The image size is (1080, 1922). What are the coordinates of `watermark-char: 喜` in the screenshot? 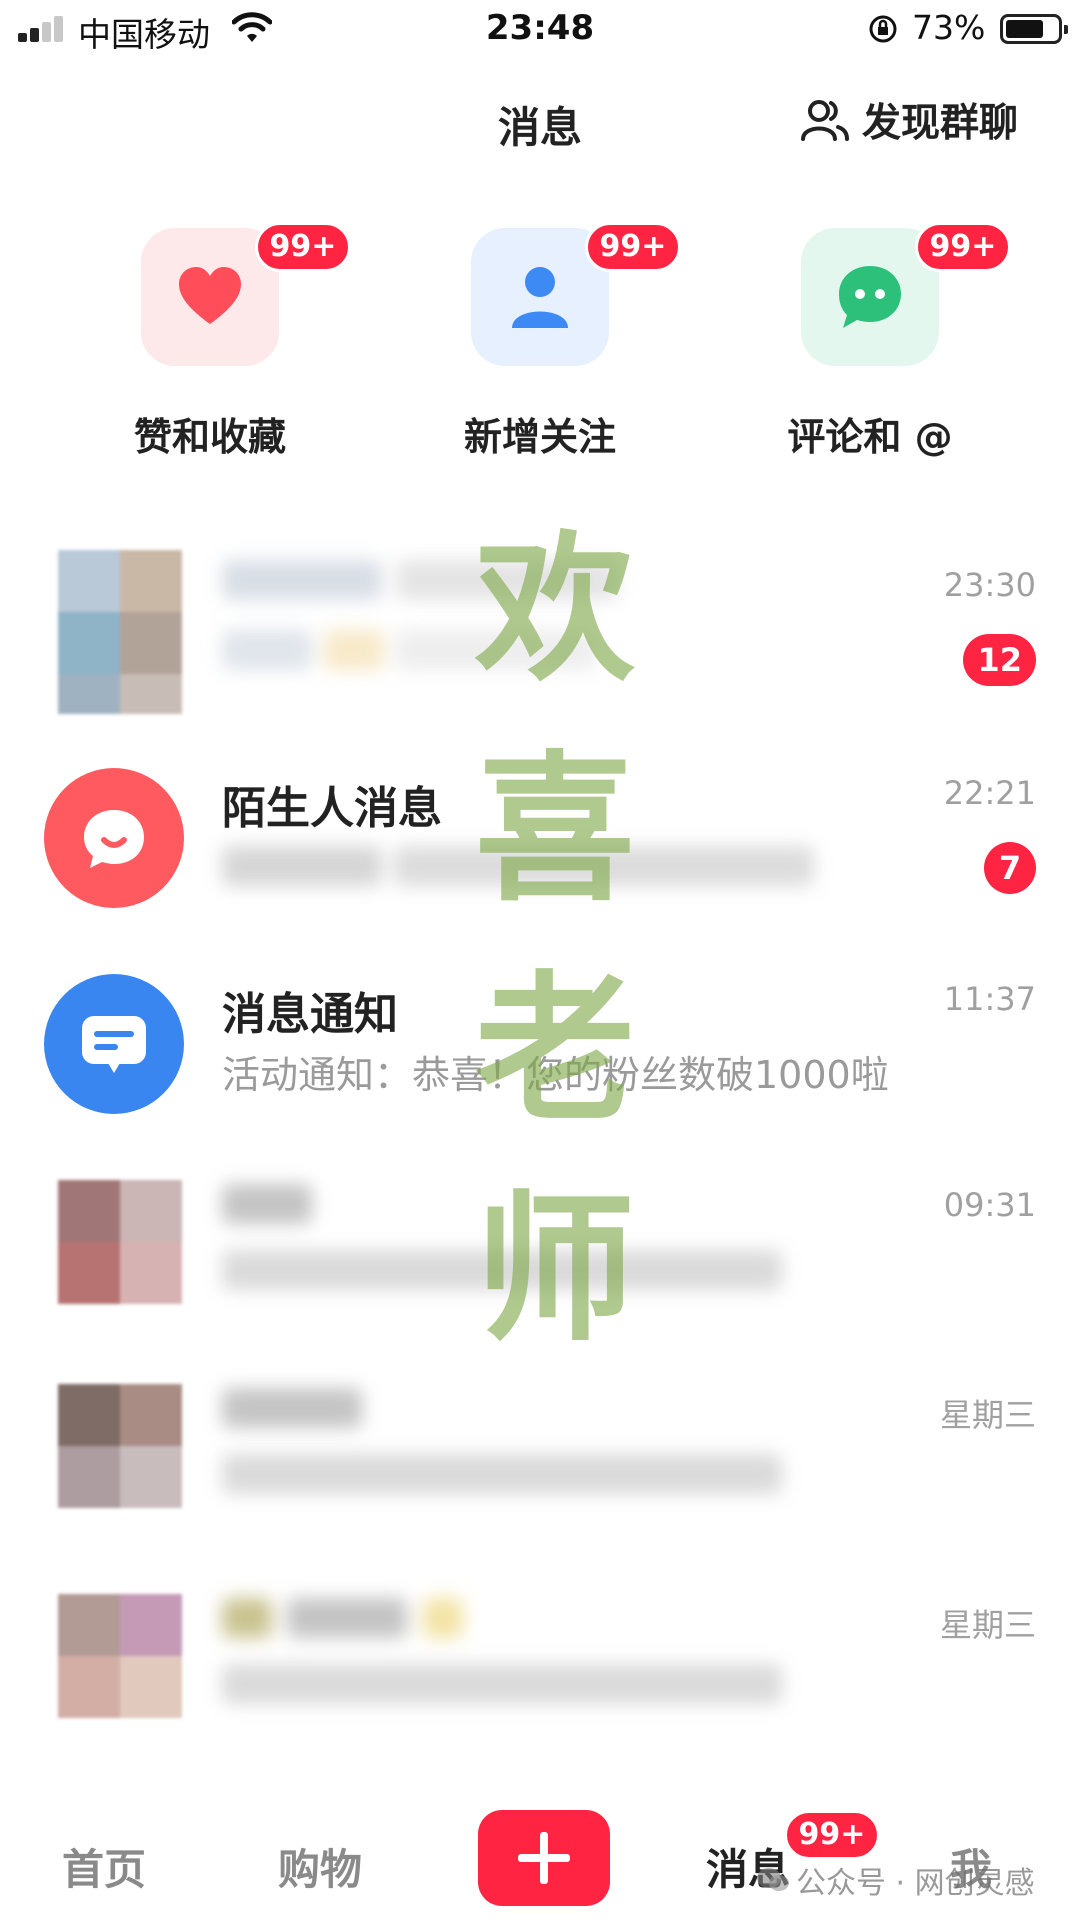 It's located at (554, 829).